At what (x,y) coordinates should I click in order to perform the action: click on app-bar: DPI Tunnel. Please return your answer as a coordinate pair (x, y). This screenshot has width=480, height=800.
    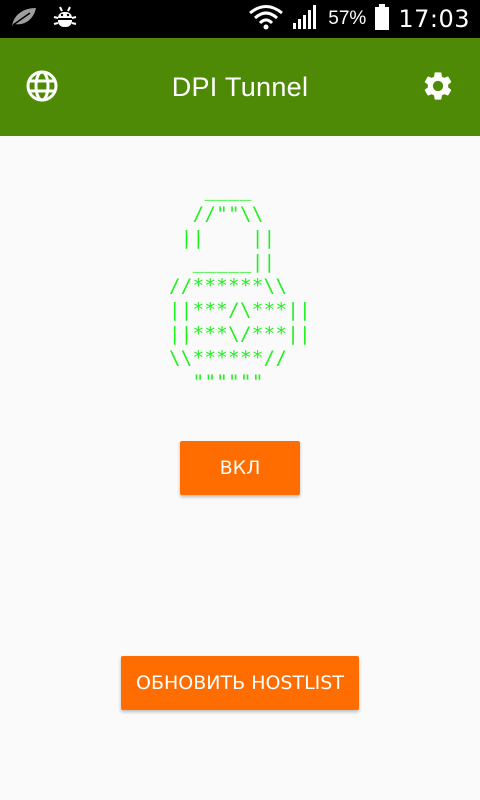
    Looking at the image, I should click on (240, 87).